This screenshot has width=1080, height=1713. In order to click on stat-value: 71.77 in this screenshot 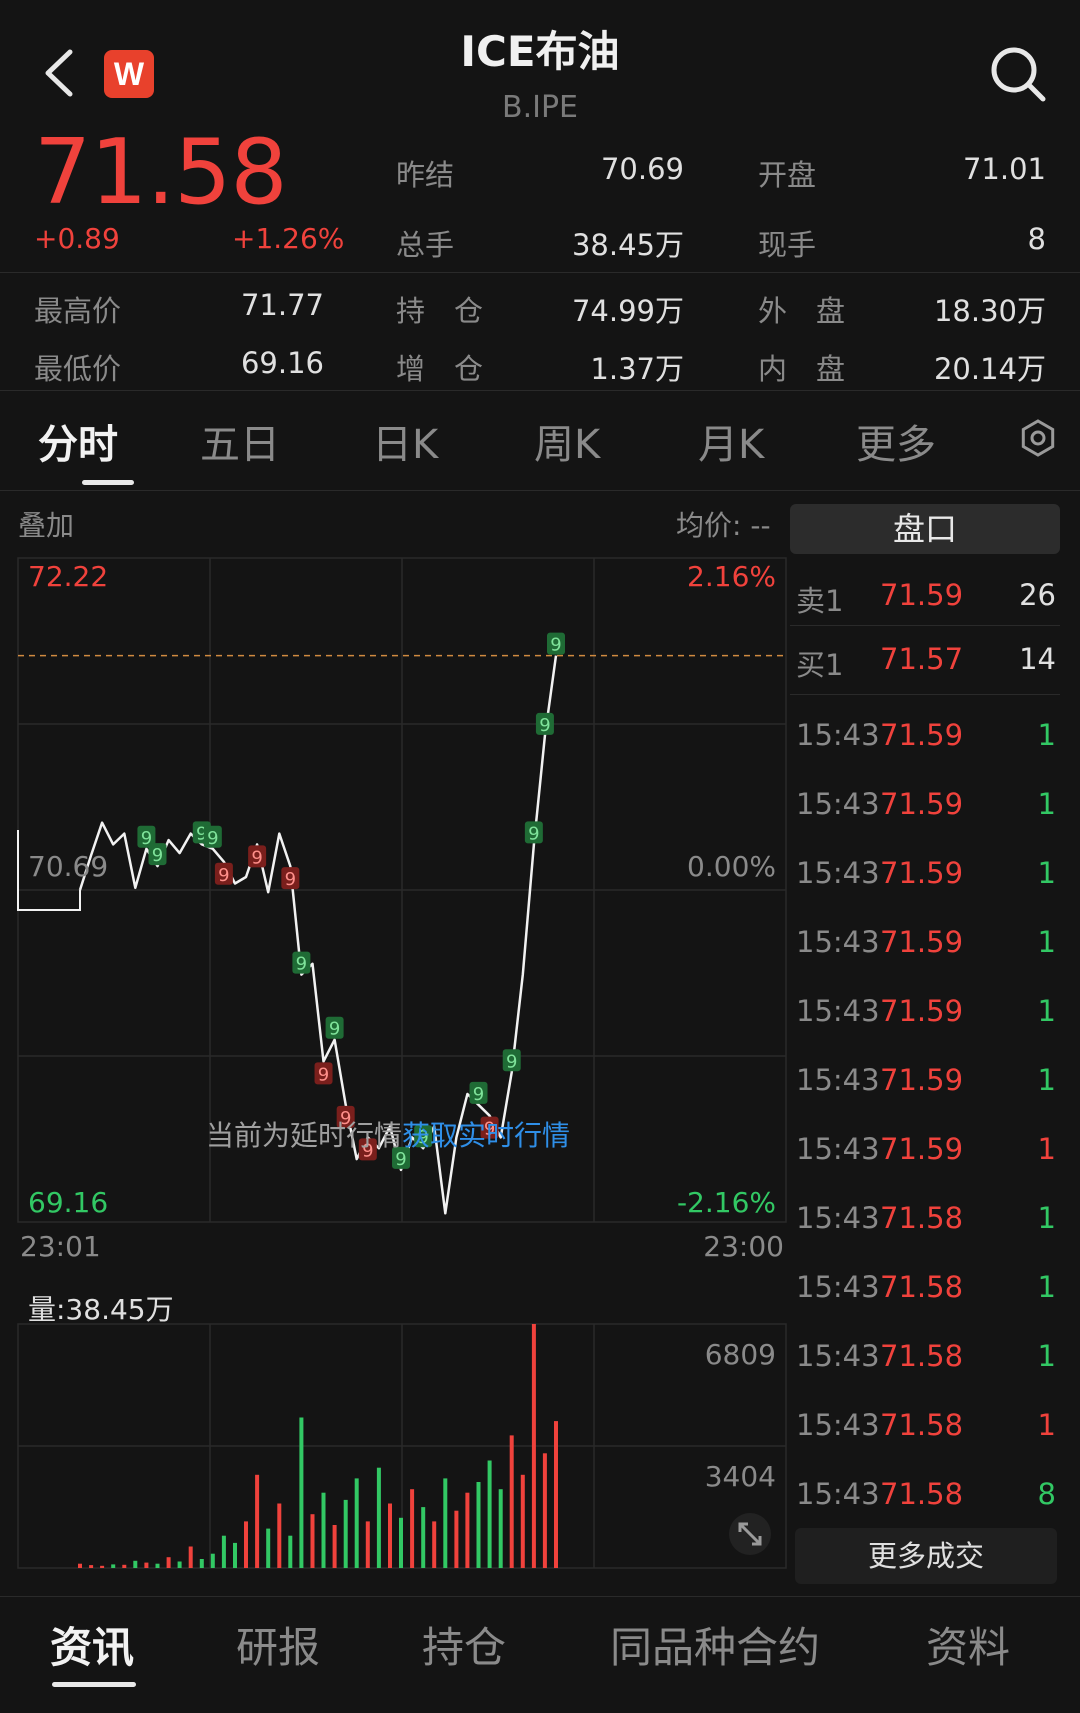, I will do `click(282, 305)`.